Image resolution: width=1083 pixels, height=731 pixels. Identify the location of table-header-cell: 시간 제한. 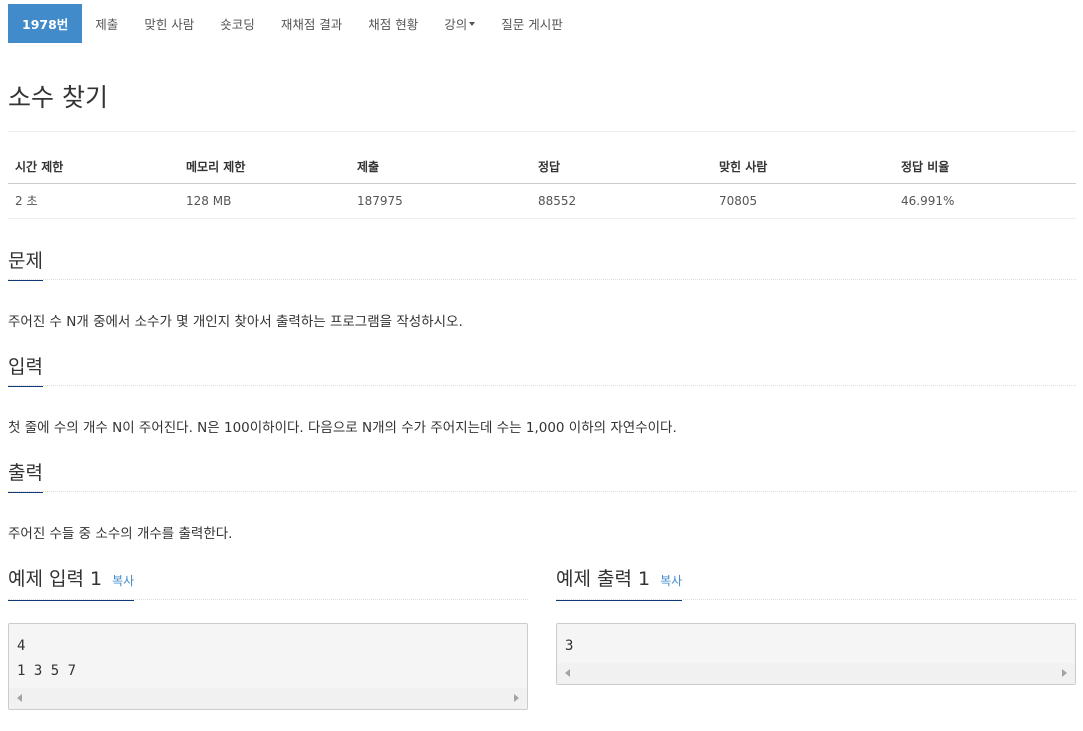
(93, 167).